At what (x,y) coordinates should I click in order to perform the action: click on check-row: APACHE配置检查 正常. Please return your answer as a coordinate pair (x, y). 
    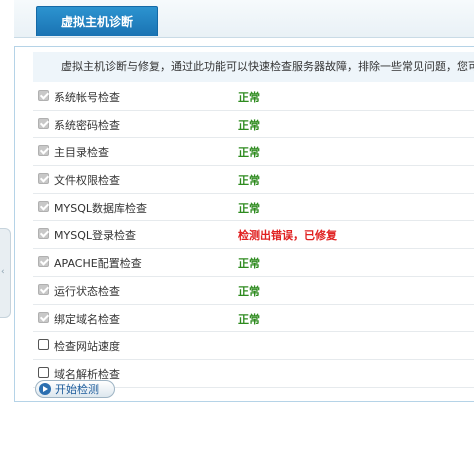
    Looking at the image, I should click on (253, 263).